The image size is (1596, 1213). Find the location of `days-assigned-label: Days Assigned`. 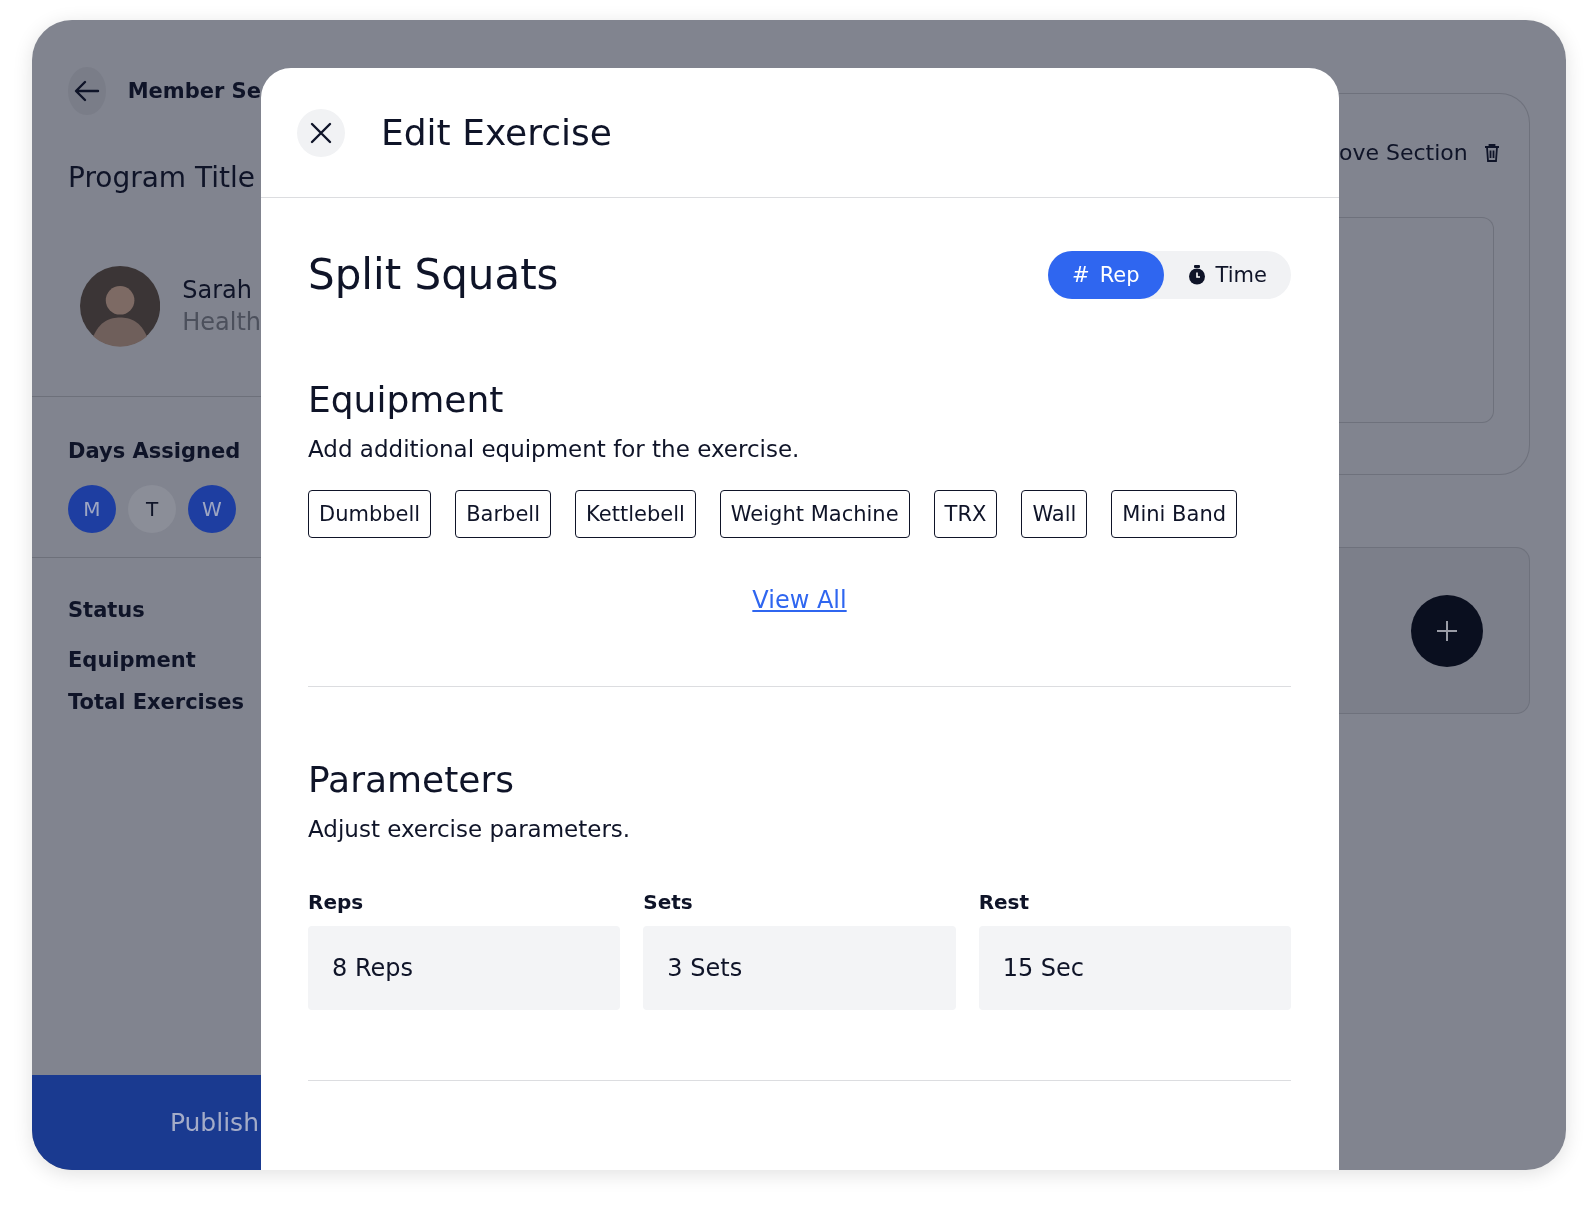

days-assigned-label: Days Assigned is located at coordinates (154, 451).